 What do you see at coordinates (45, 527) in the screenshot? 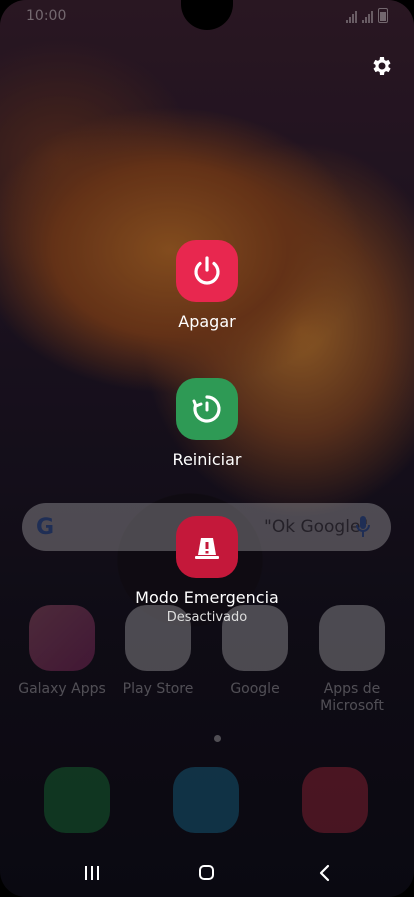
I see `google-g-icon: G` at bounding box center [45, 527].